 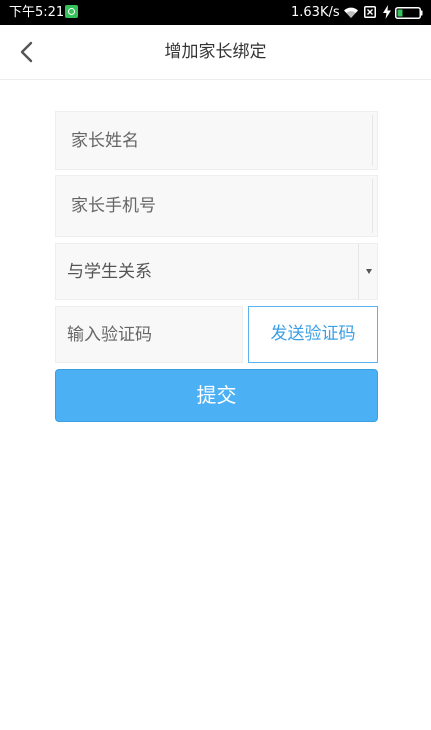 I want to click on network-speed: 1.63K/s, so click(x=315, y=12).